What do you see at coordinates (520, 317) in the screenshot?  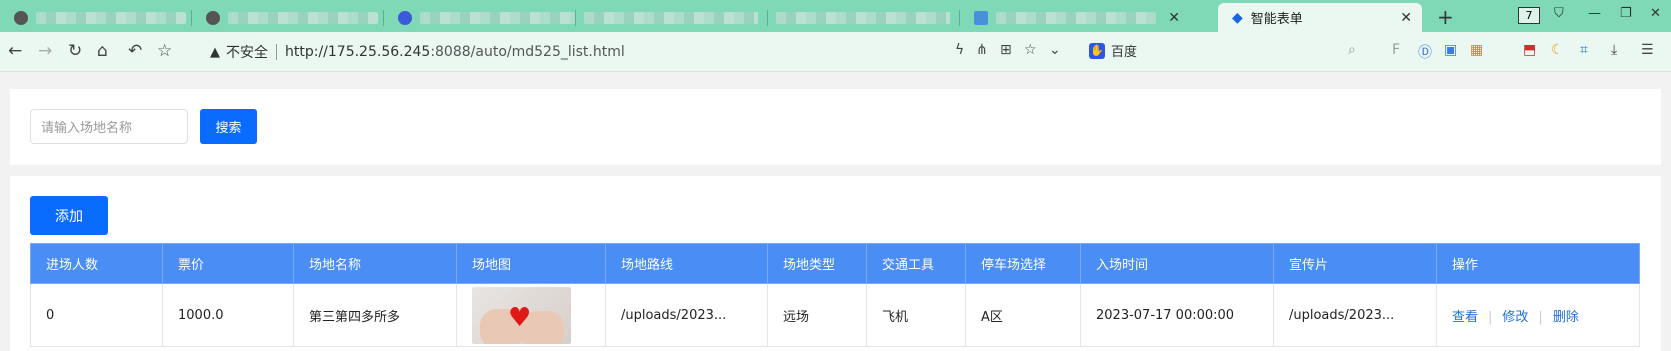 I see `heart-icon: ♥` at bounding box center [520, 317].